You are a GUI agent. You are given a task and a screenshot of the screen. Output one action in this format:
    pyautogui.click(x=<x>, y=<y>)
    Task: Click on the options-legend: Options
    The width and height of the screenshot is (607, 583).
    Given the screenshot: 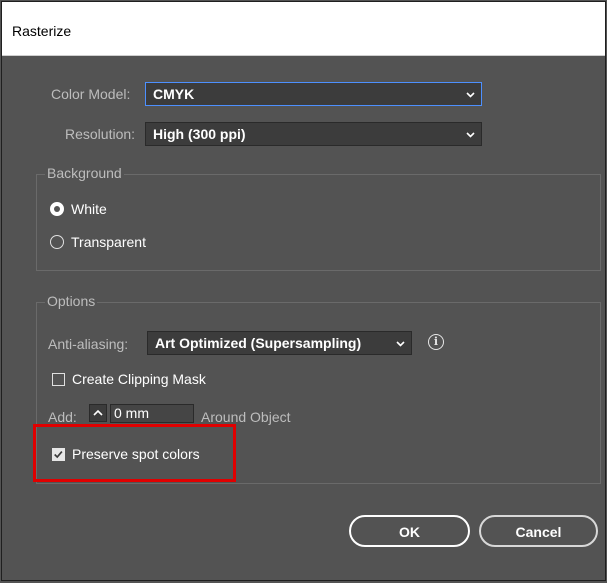 What is the action you would take?
    pyautogui.click(x=71, y=301)
    